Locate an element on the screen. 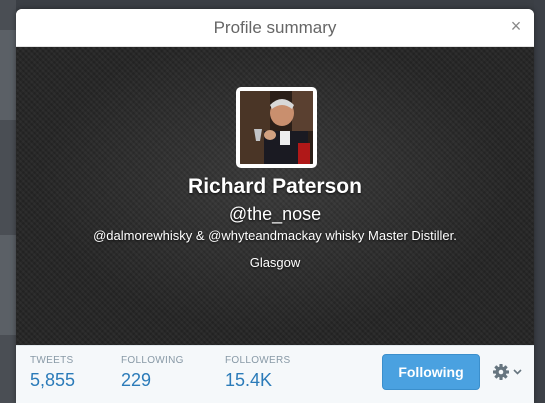 The height and width of the screenshot is (403, 545). stat-label: FOLLOWING is located at coordinates (152, 360).